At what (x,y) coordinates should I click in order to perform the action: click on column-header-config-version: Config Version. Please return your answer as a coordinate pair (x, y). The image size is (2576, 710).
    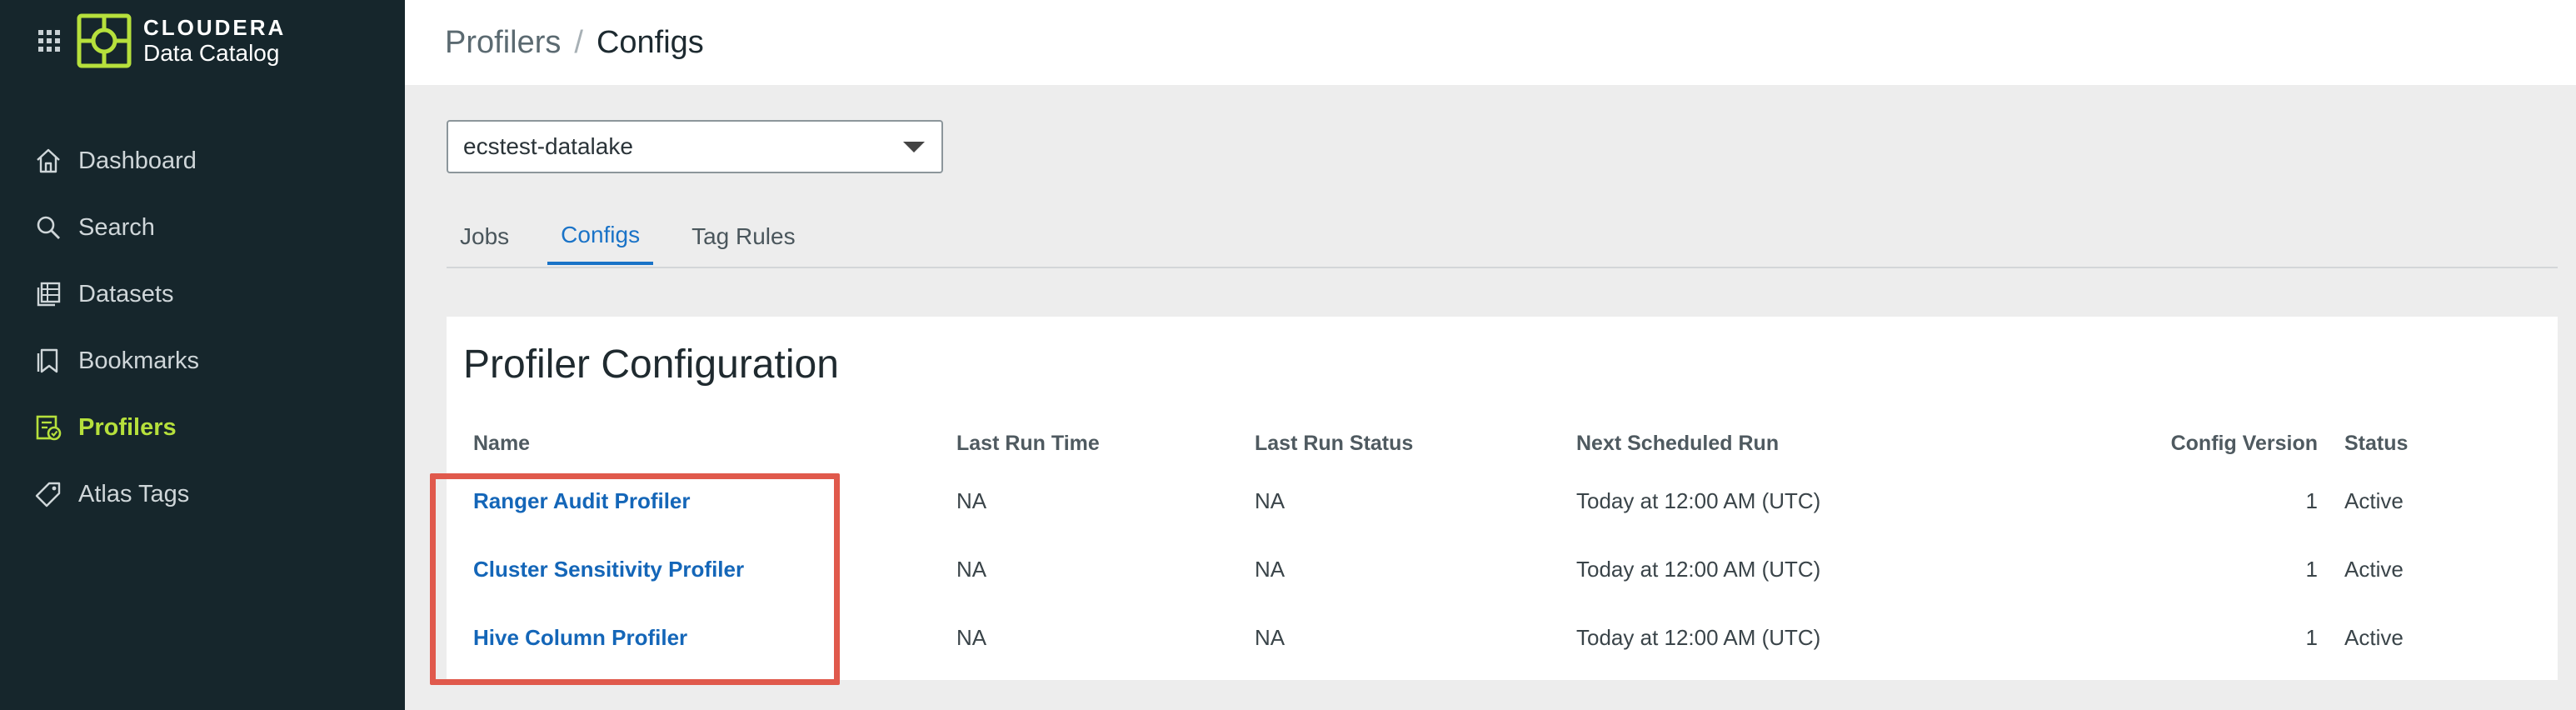
    Looking at the image, I should click on (2218, 443).